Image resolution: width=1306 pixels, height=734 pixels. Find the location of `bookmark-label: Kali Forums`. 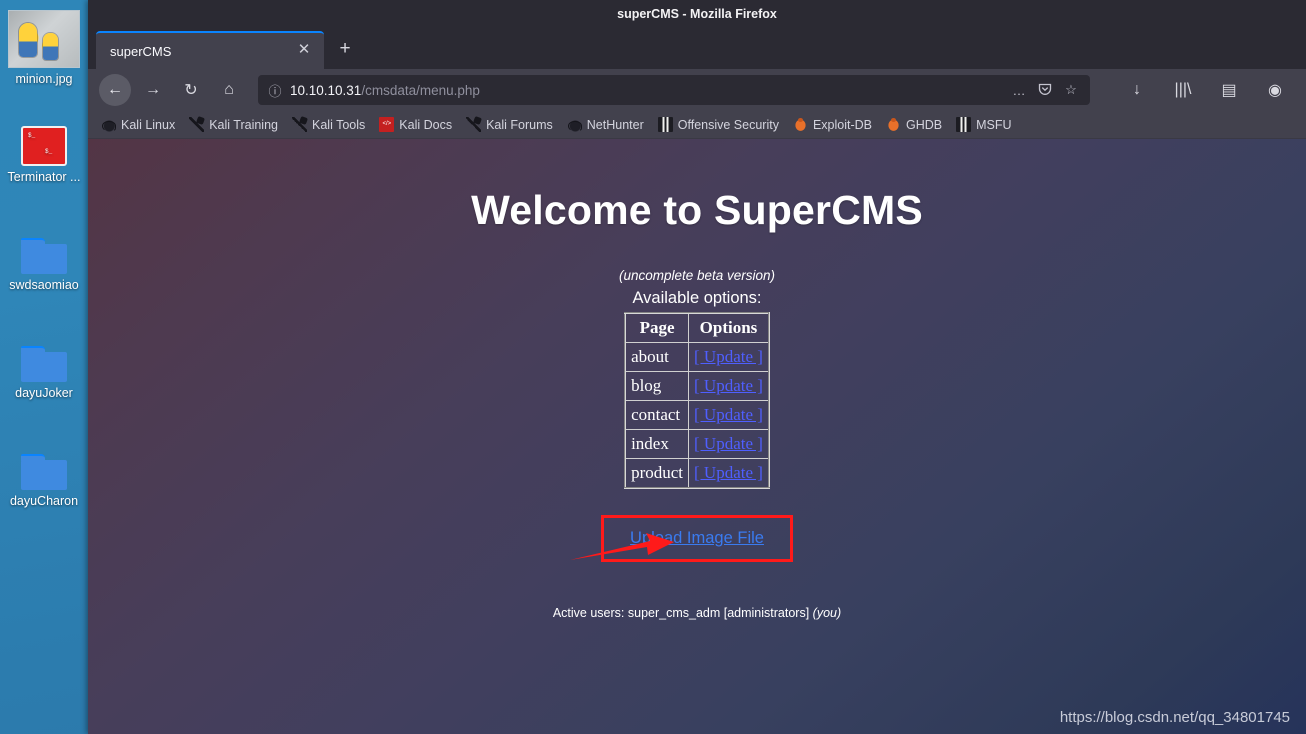

bookmark-label: Kali Forums is located at coordinates (519, 124).